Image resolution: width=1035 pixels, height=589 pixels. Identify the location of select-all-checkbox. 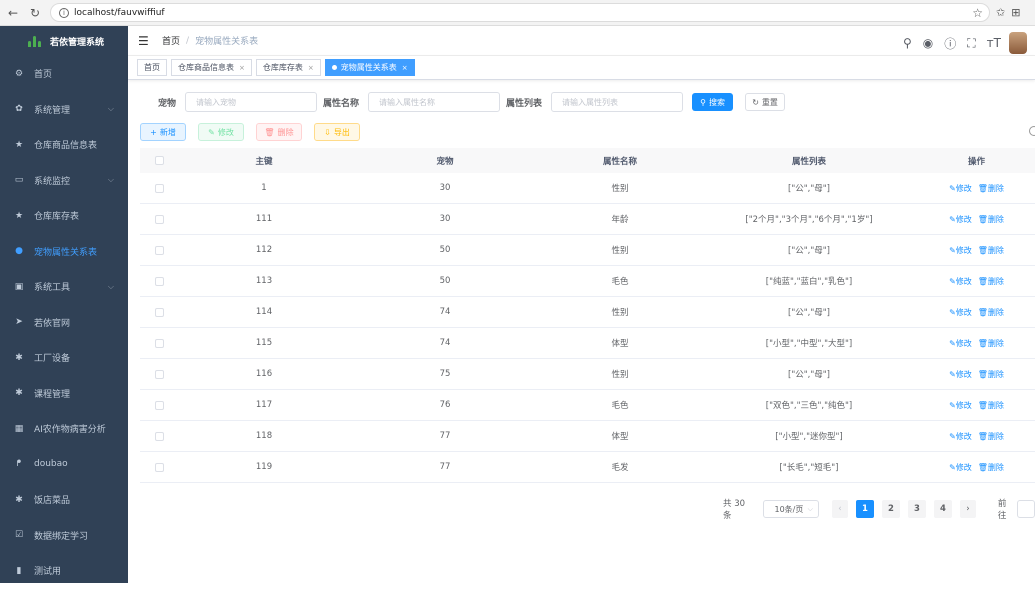
(159, 160).